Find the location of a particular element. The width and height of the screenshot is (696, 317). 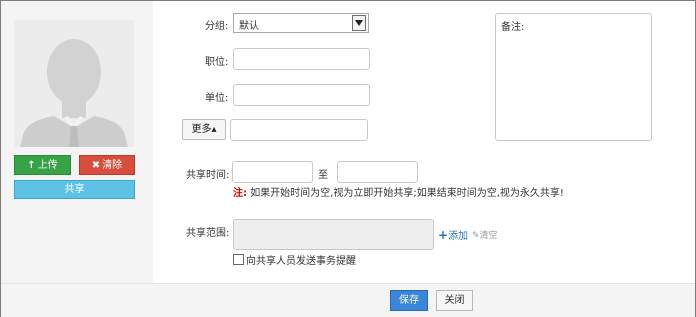

upload-button: ↑ 上传 is located at coordinates (42, 165).